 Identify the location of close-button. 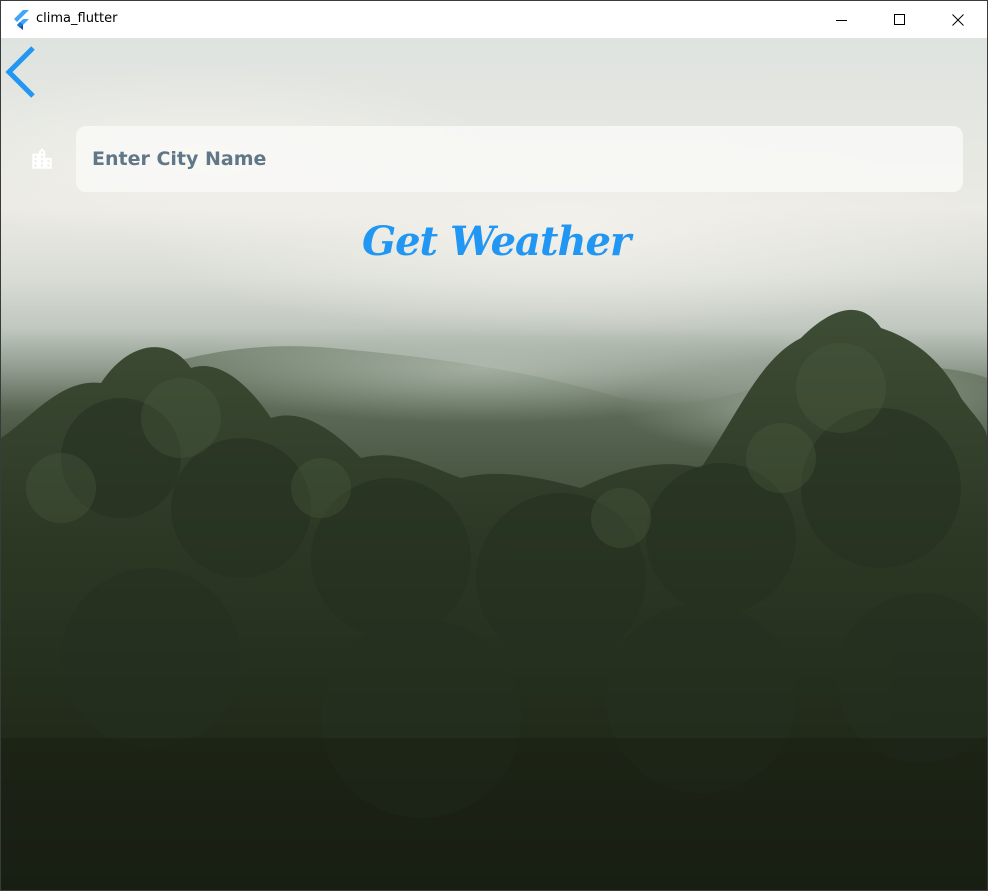
(958, 19).